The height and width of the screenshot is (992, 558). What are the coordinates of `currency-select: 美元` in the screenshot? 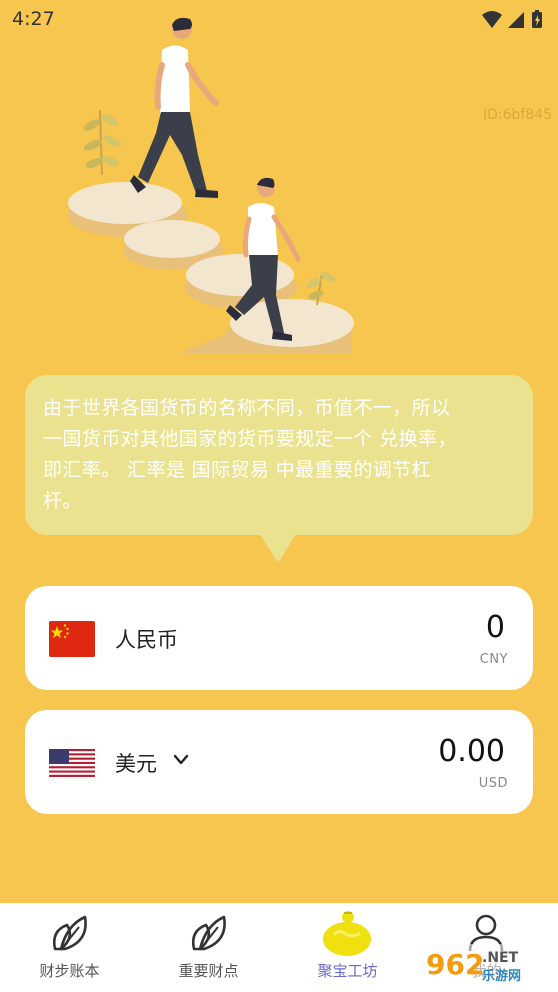 It's located at (136, 763).